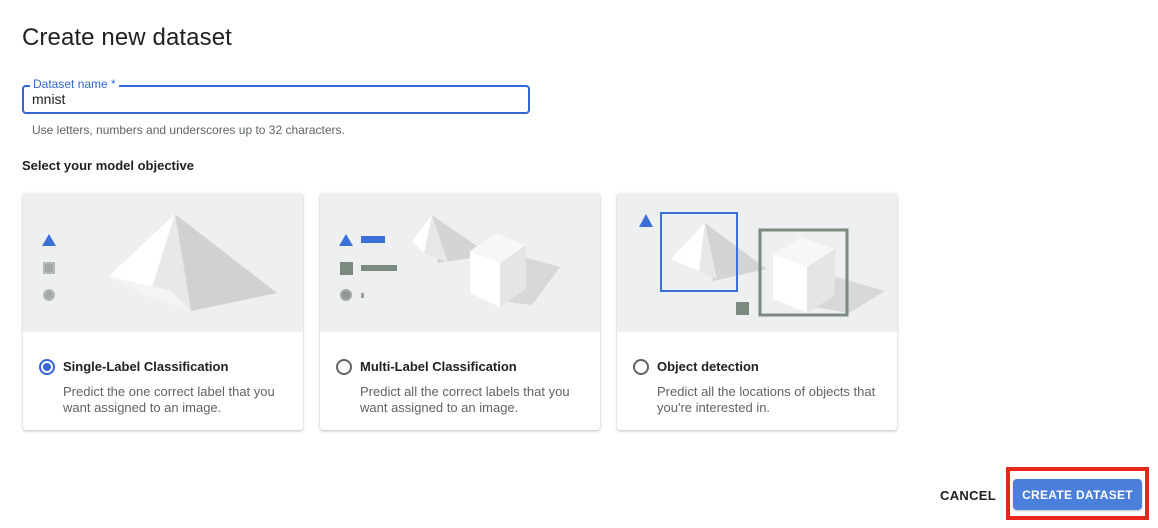 The width and height of the screenshot is (1158, 528). What do you see at coordinates (272, 99) in the screenshot?
I see `dataset-name-input` at bounding box center [272, 99].